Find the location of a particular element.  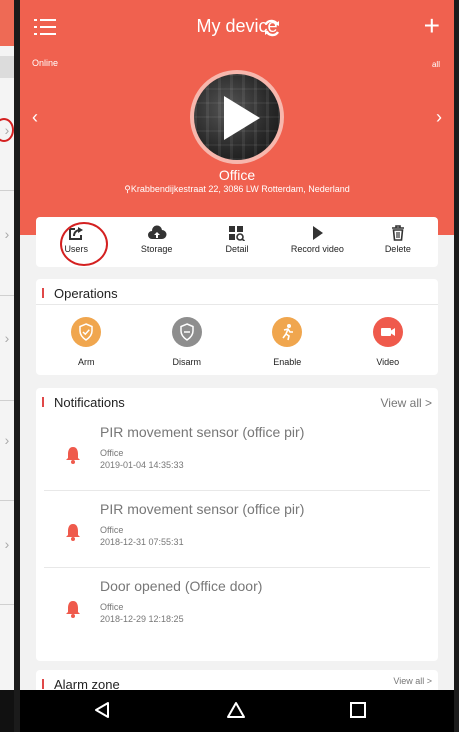

alarm-zone-view-all-link: View all > is located at coordinates (412, 681).